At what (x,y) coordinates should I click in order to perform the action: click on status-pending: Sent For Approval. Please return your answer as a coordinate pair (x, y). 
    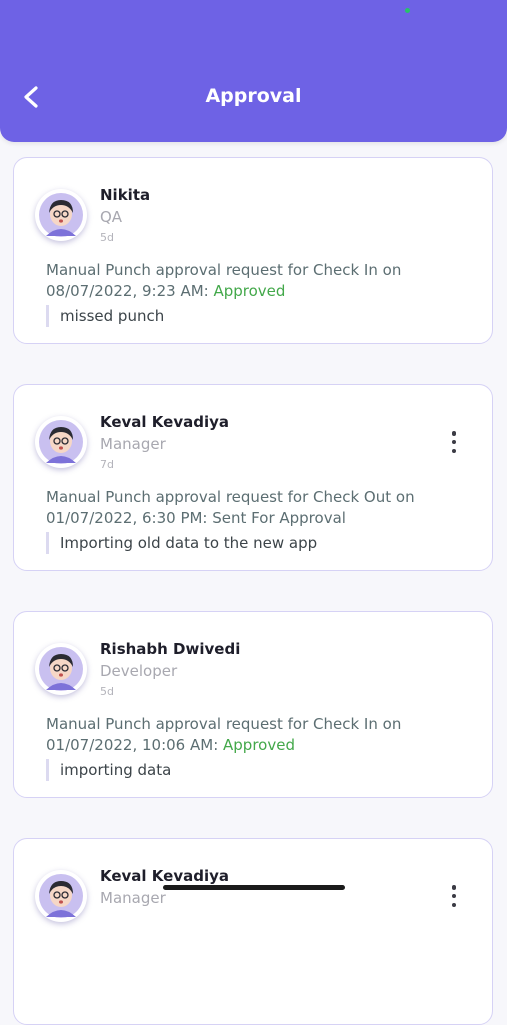
    Looking at the image, I should click on (279, 518).